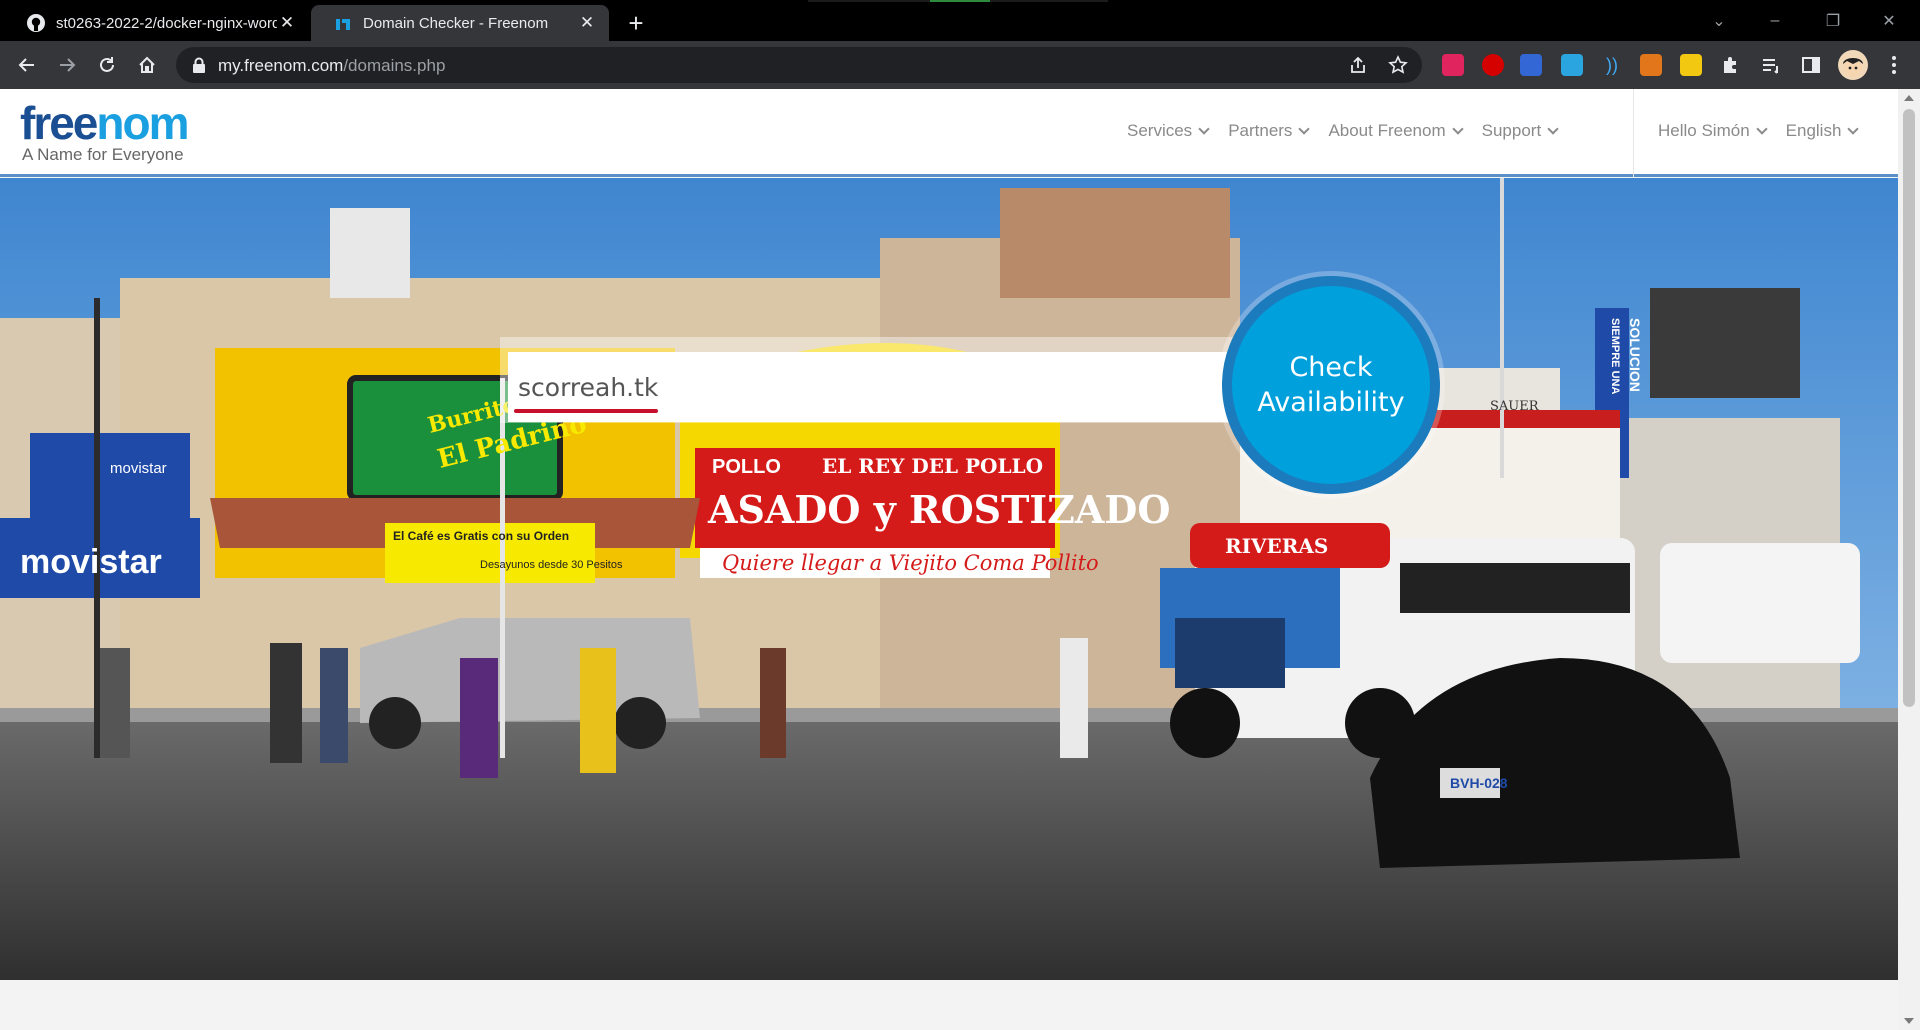  I want to click on scroll-up-icon, so click(1909, 98).